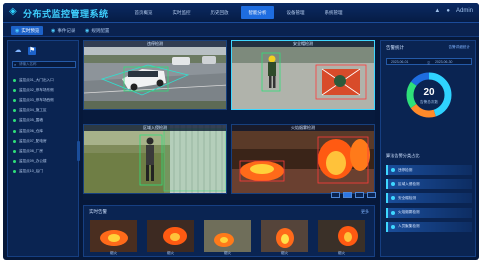  I want to click on category-section-title: 算法告警分类占比, so click(403, 155).